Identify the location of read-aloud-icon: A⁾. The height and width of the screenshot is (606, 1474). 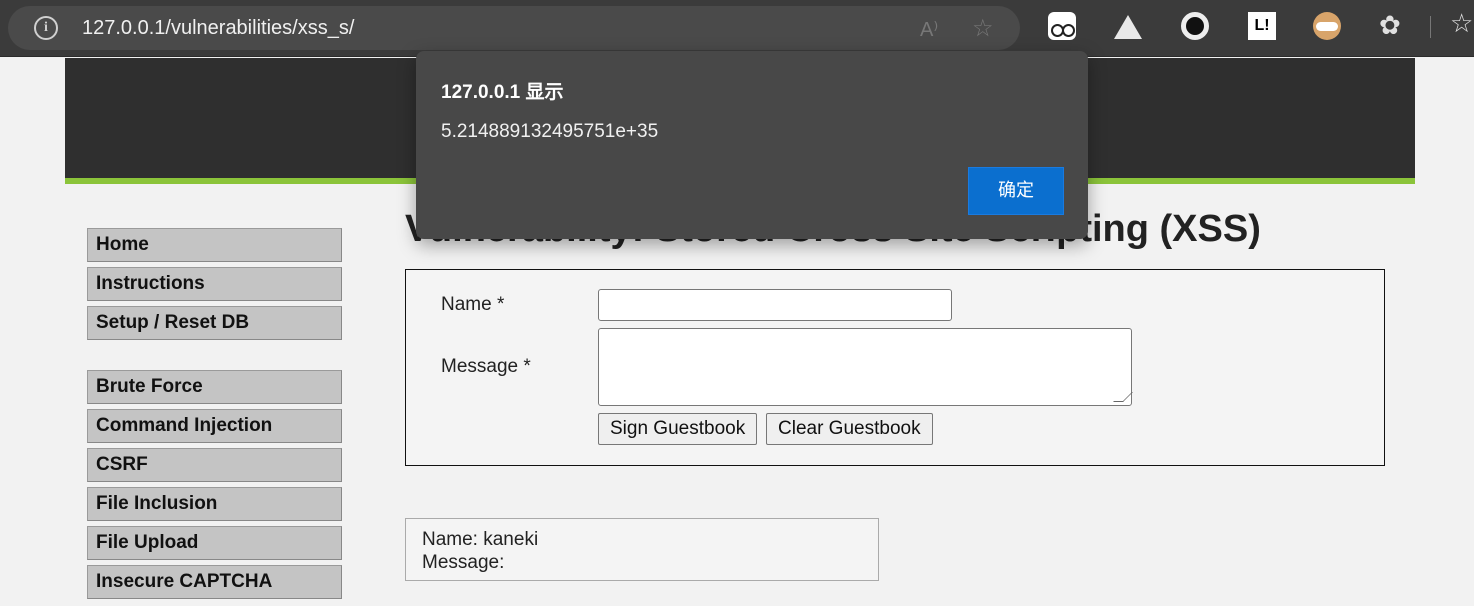
(929, 29).